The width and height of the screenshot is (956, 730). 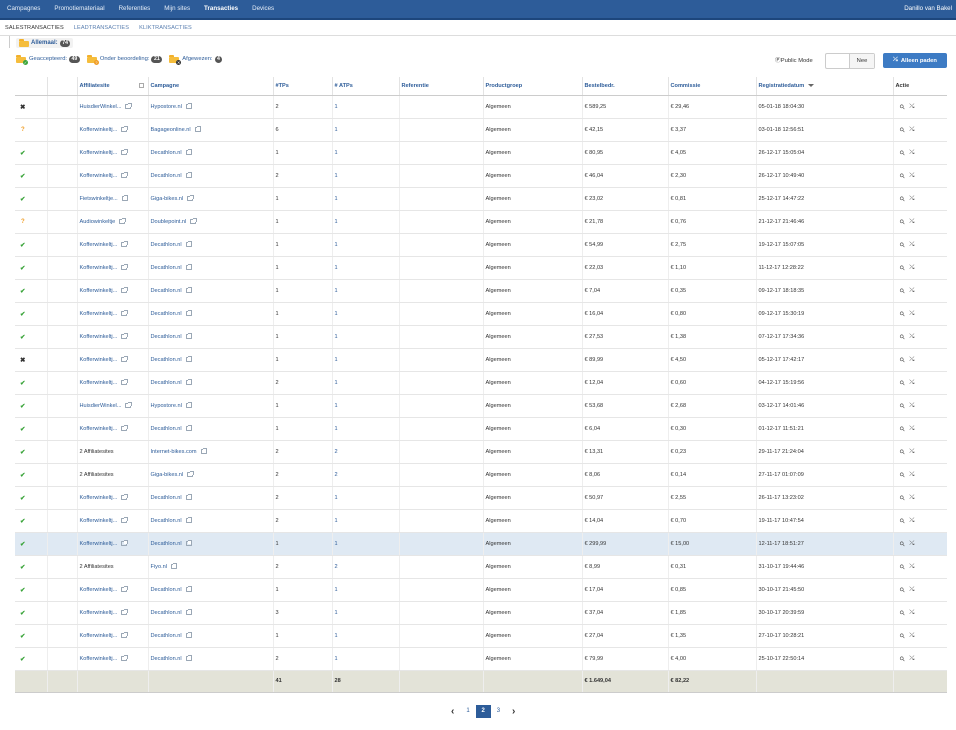 What do you see at coordinates (850, 61) in the screenshot?
I see `public-mode-toggle: Nee` at bounding box center [850, 61].